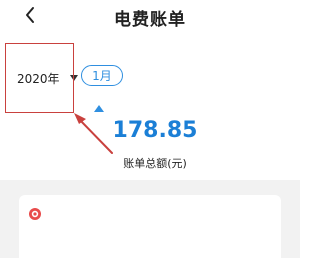  Describe the element at coordinates (74, 78) in the screenshot. I see `caret-down-icon` at that location.